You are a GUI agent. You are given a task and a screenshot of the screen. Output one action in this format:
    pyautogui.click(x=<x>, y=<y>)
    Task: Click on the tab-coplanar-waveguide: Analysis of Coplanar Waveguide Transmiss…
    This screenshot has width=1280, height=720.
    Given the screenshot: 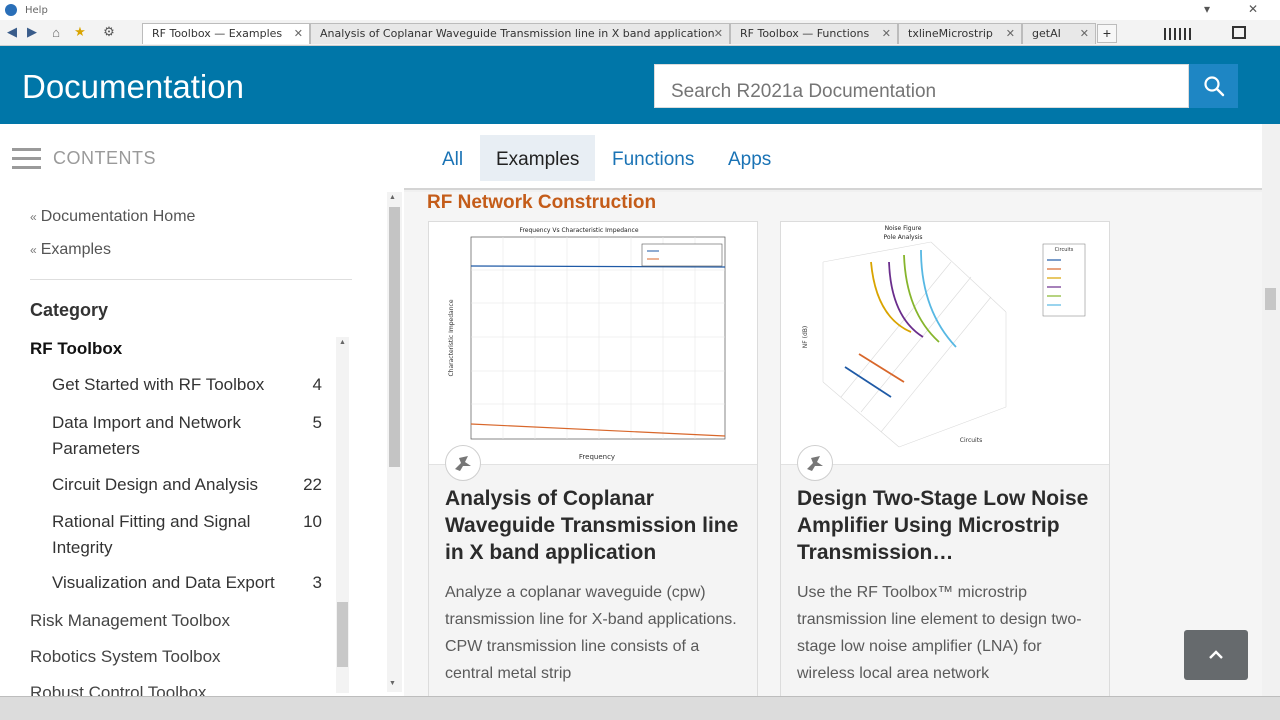 What is the action you would take?
    pyautogui.click(x=520, y=33)
    